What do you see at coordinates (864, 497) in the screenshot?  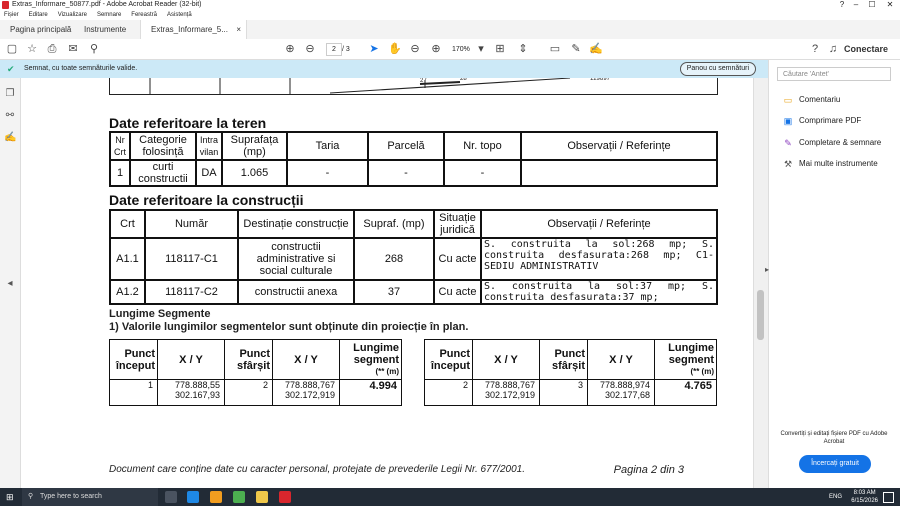 I see `system-clock: 8:03 AM 6/15/2026` at bounding box center [864, 497].